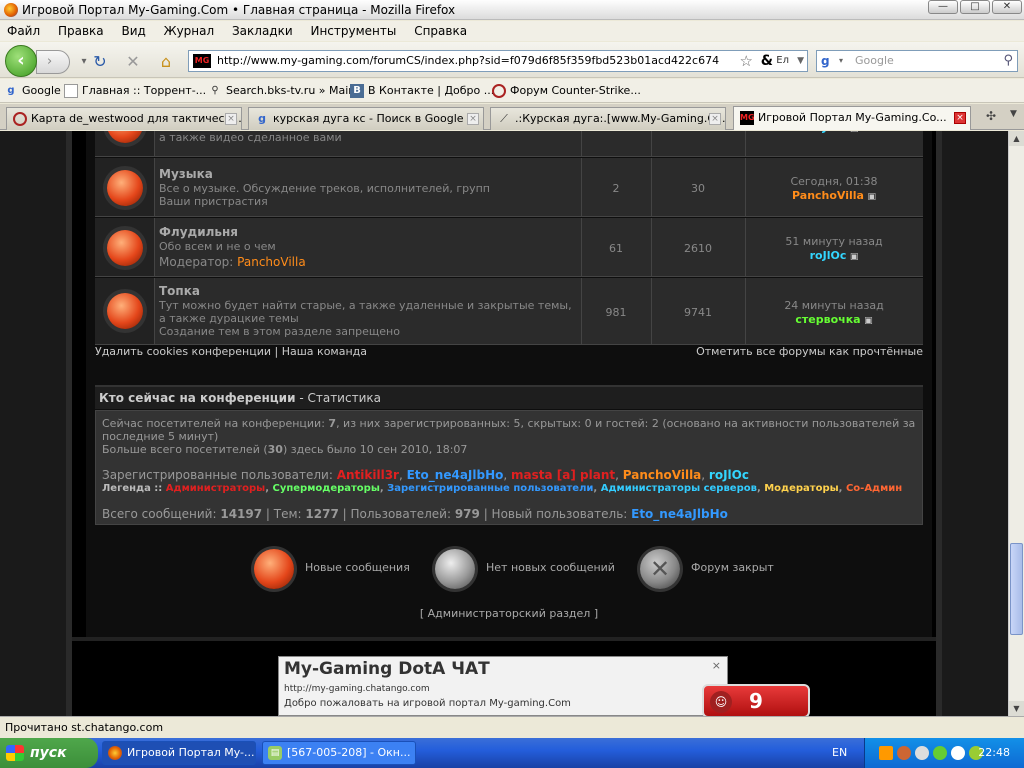 The image size is (1024, 768). I want to click on bookmark-star-icon: ☆, so click(746, 61).